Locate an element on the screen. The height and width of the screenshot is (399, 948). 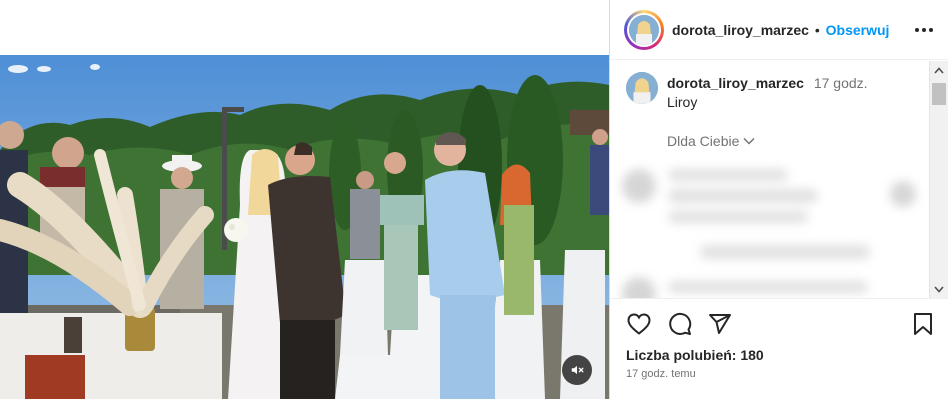
share-button is located at coordinates (720, 324).